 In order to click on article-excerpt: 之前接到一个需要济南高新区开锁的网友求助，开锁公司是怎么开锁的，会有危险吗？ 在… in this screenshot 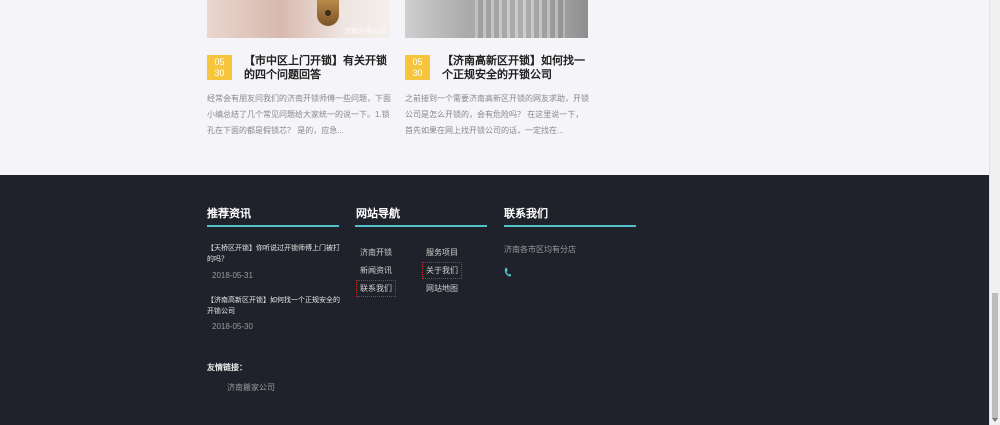, I will do `click(497, 114)`.